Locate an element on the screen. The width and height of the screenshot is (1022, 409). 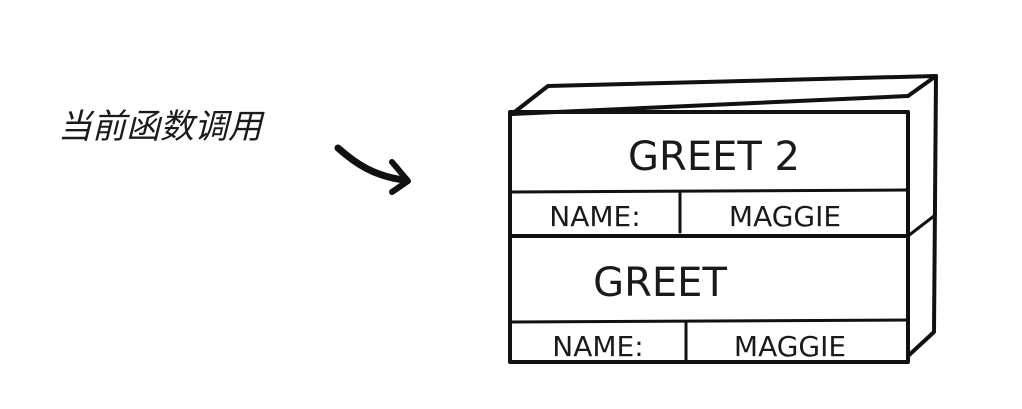
frame-function-name: GREET is located at coordinates (660, 283).